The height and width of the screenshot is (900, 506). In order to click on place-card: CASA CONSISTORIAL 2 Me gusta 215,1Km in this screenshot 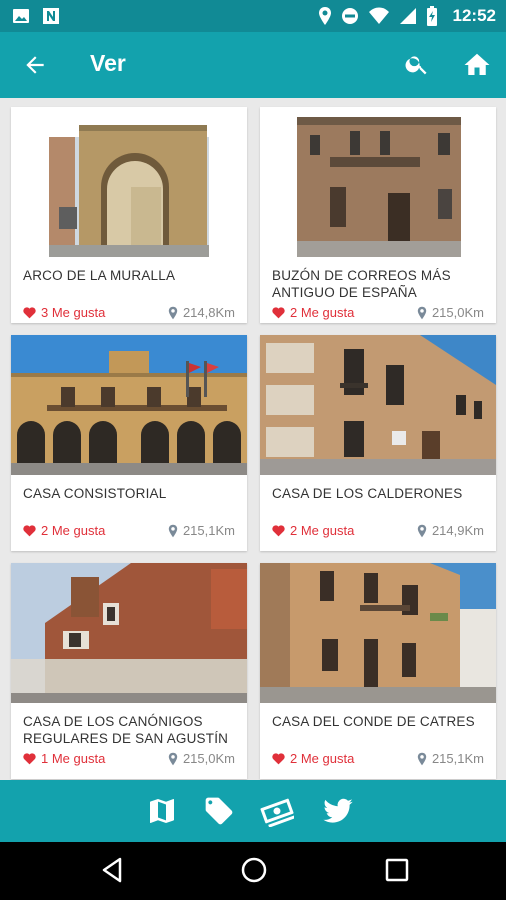, I will do `click(129, 443)`.